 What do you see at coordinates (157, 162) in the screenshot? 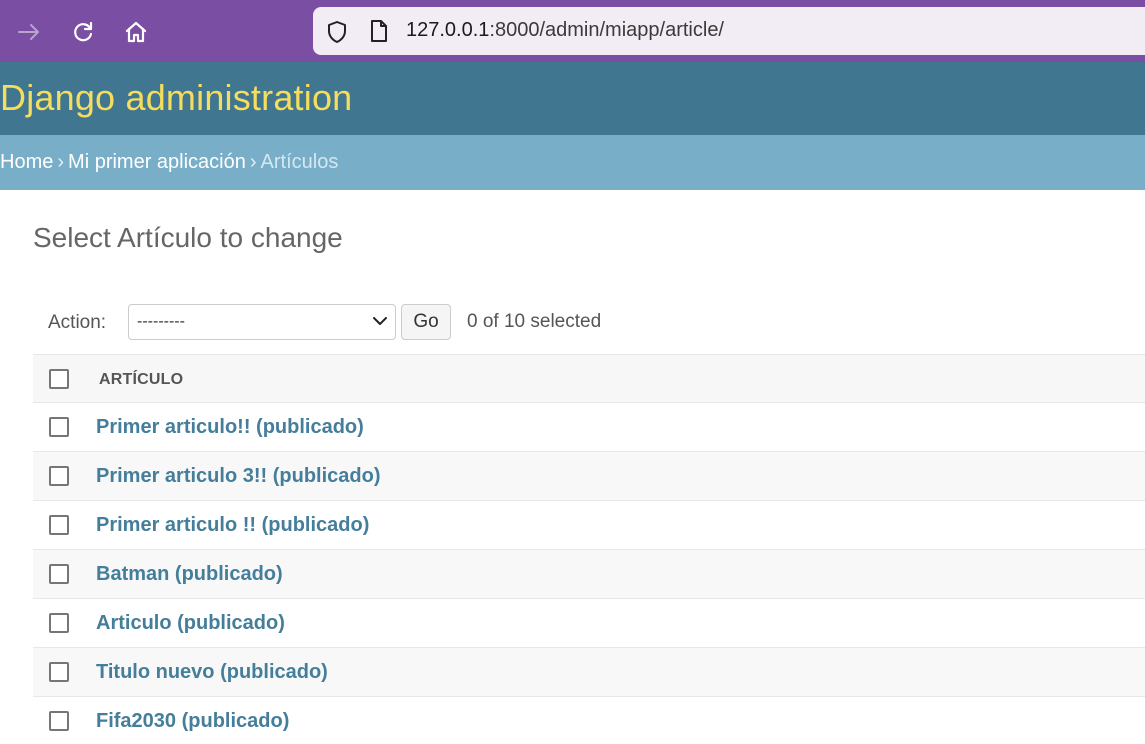
I see `breadcrumb-app: Mi primer aplicación` at bounding box center [157, 162].